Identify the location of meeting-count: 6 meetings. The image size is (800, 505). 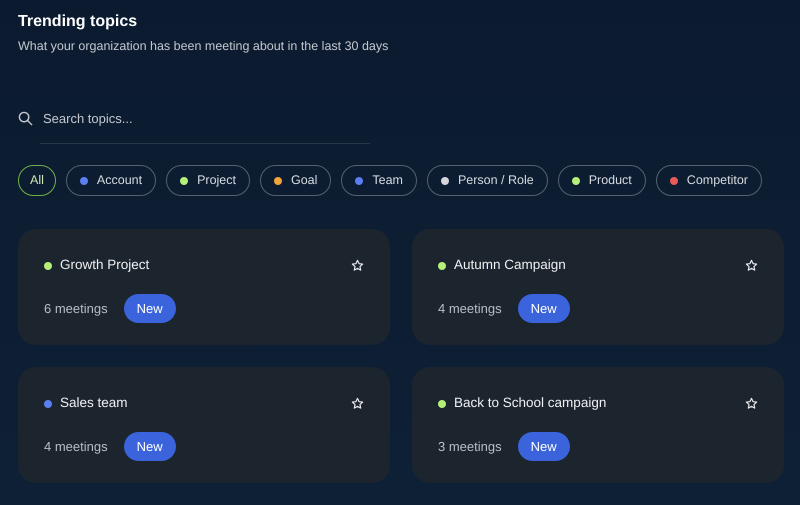
(76, 309).